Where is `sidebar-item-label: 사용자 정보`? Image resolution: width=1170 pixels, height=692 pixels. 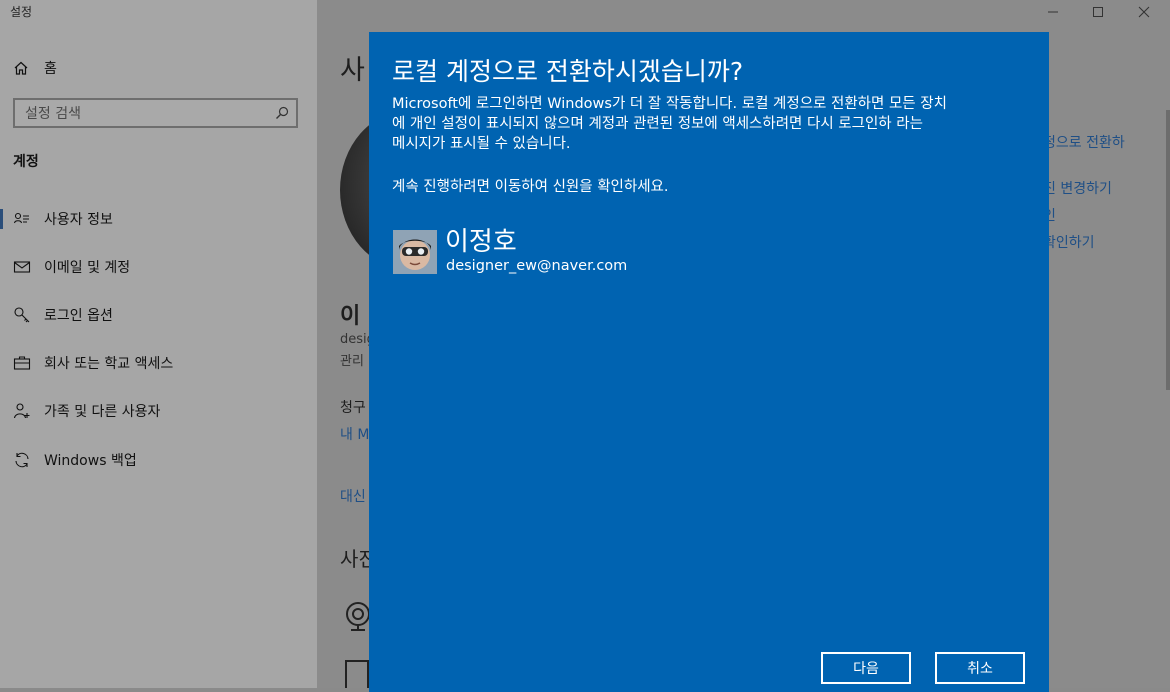
sidebar-item-label: 사용자 정보 is located at coordinates (78, 220).